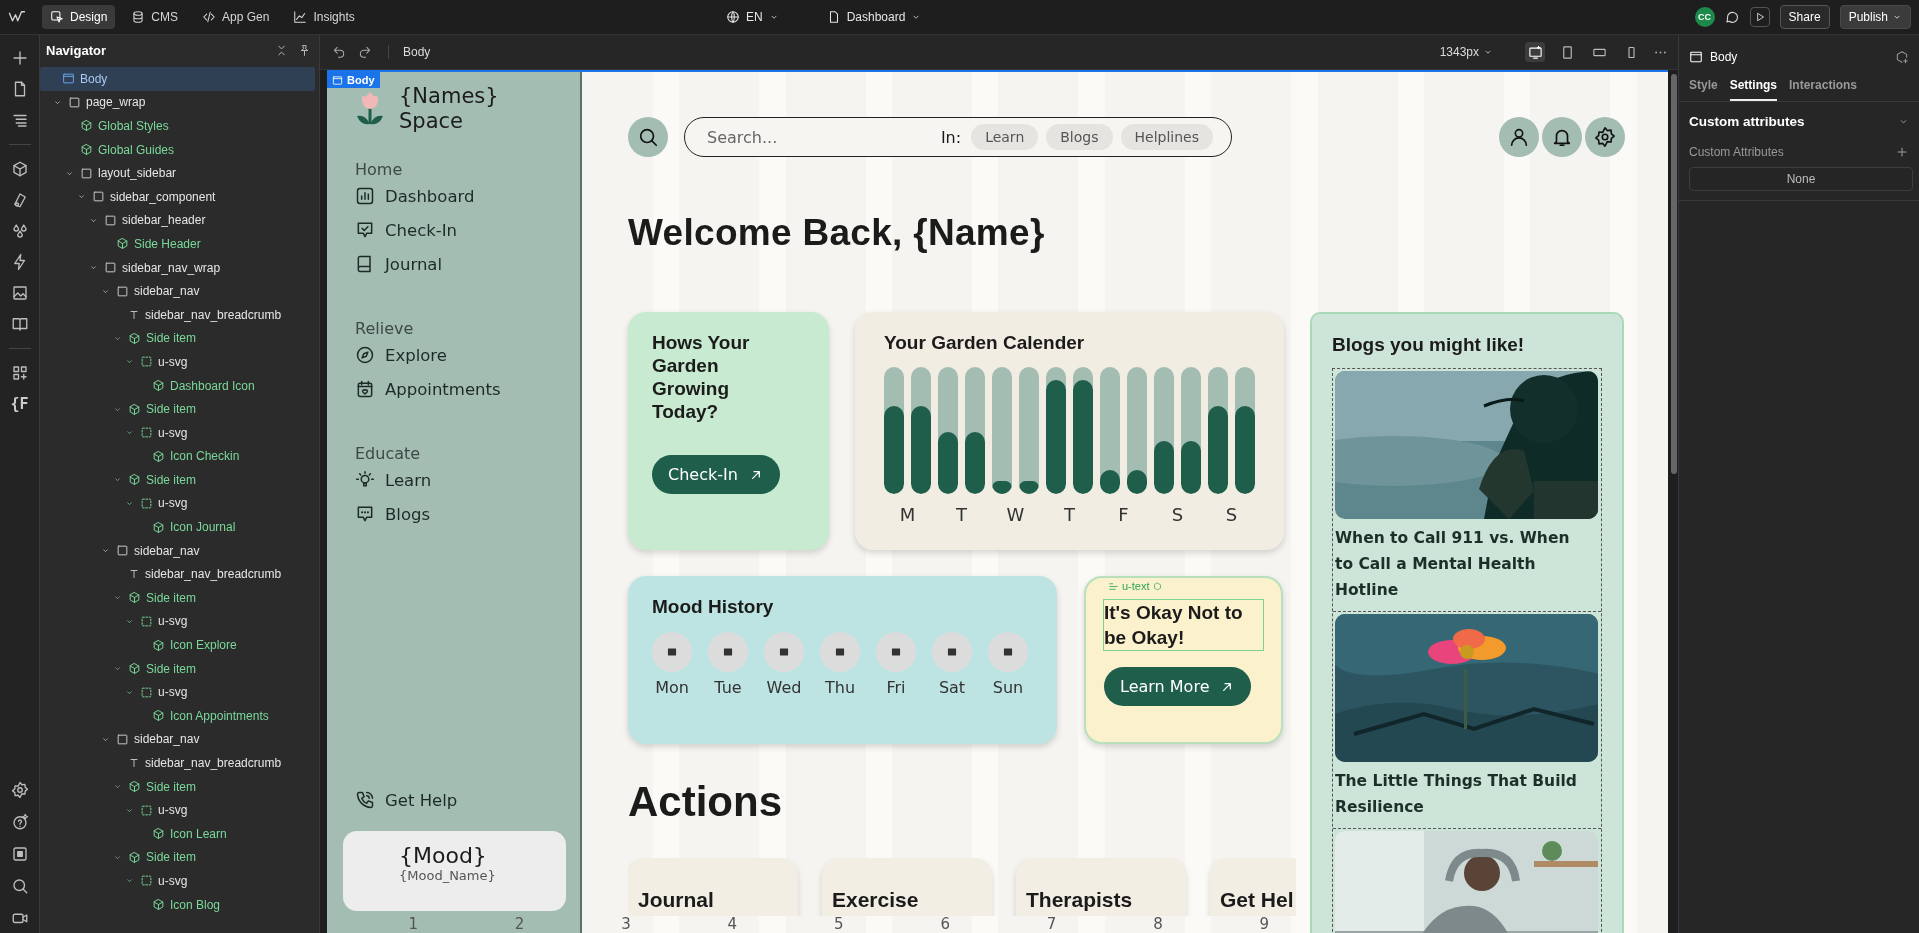 This screenshot has width=1919, height=933. What do you see at coordinates (177, 220) in the screenshot?
I see `tree-item: sidebar_header` at bounding box center [177, 220].